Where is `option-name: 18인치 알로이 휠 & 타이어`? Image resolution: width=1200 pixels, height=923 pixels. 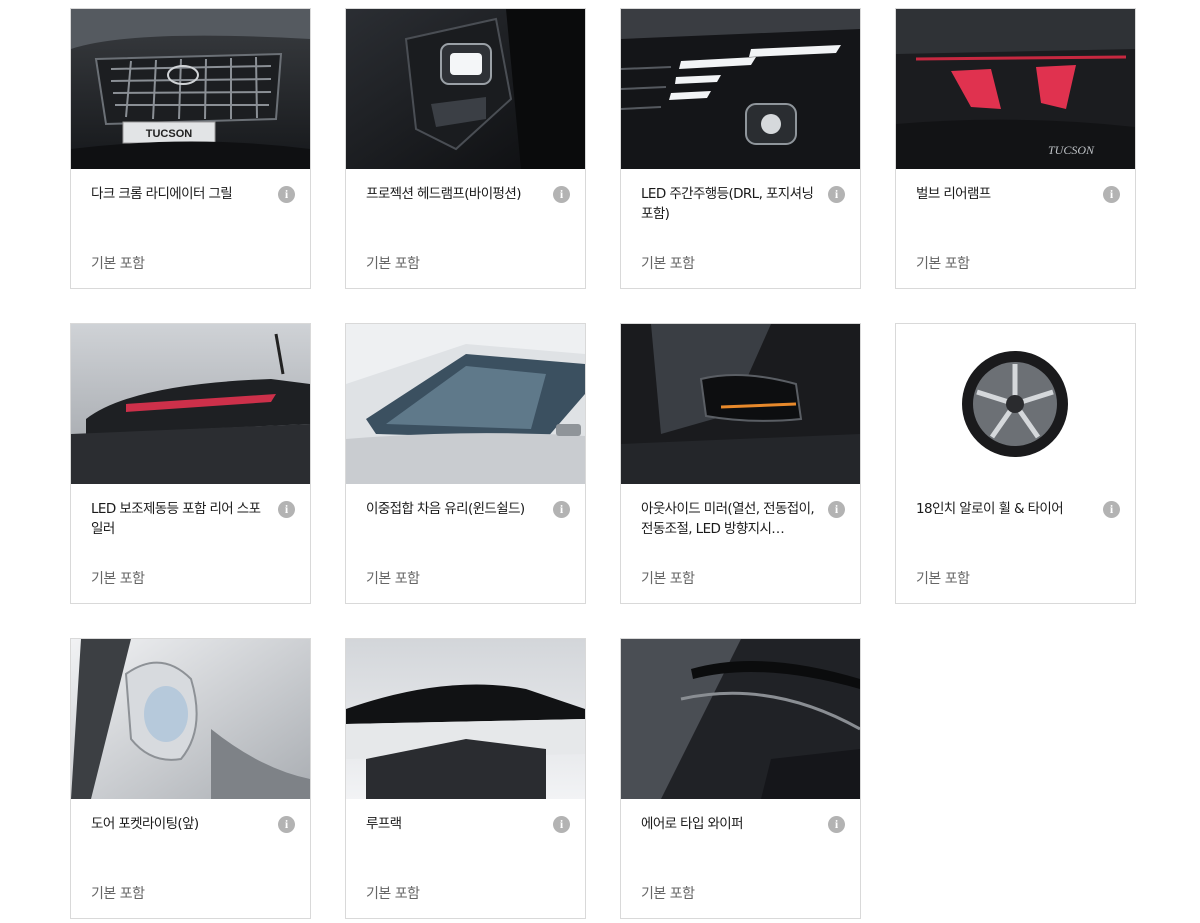 option-name: 18인치 알로이 휠 & 타이어 is located at coordinates (990, 509).